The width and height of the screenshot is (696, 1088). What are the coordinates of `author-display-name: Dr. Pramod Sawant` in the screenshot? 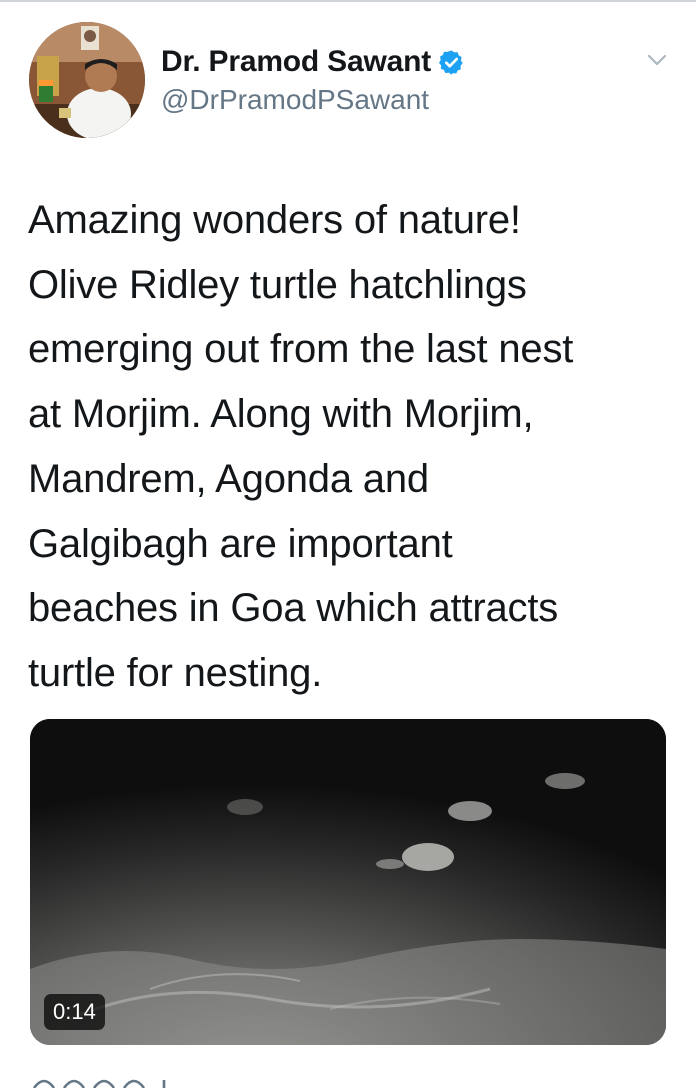 It's located at (296, 62).